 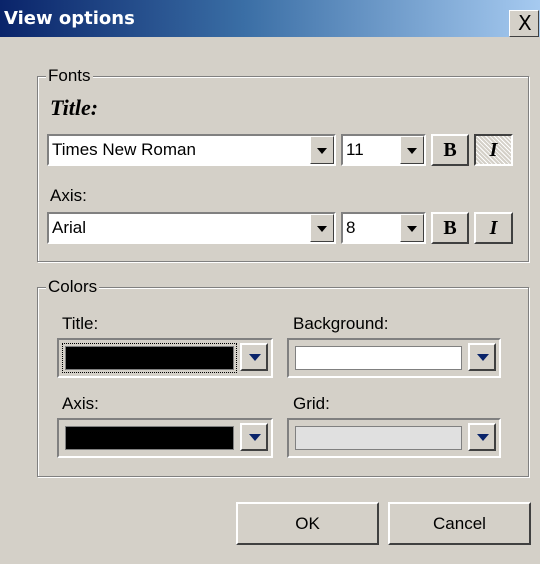 I want to click on title-bar: View options X, so click(x=270, y=18).